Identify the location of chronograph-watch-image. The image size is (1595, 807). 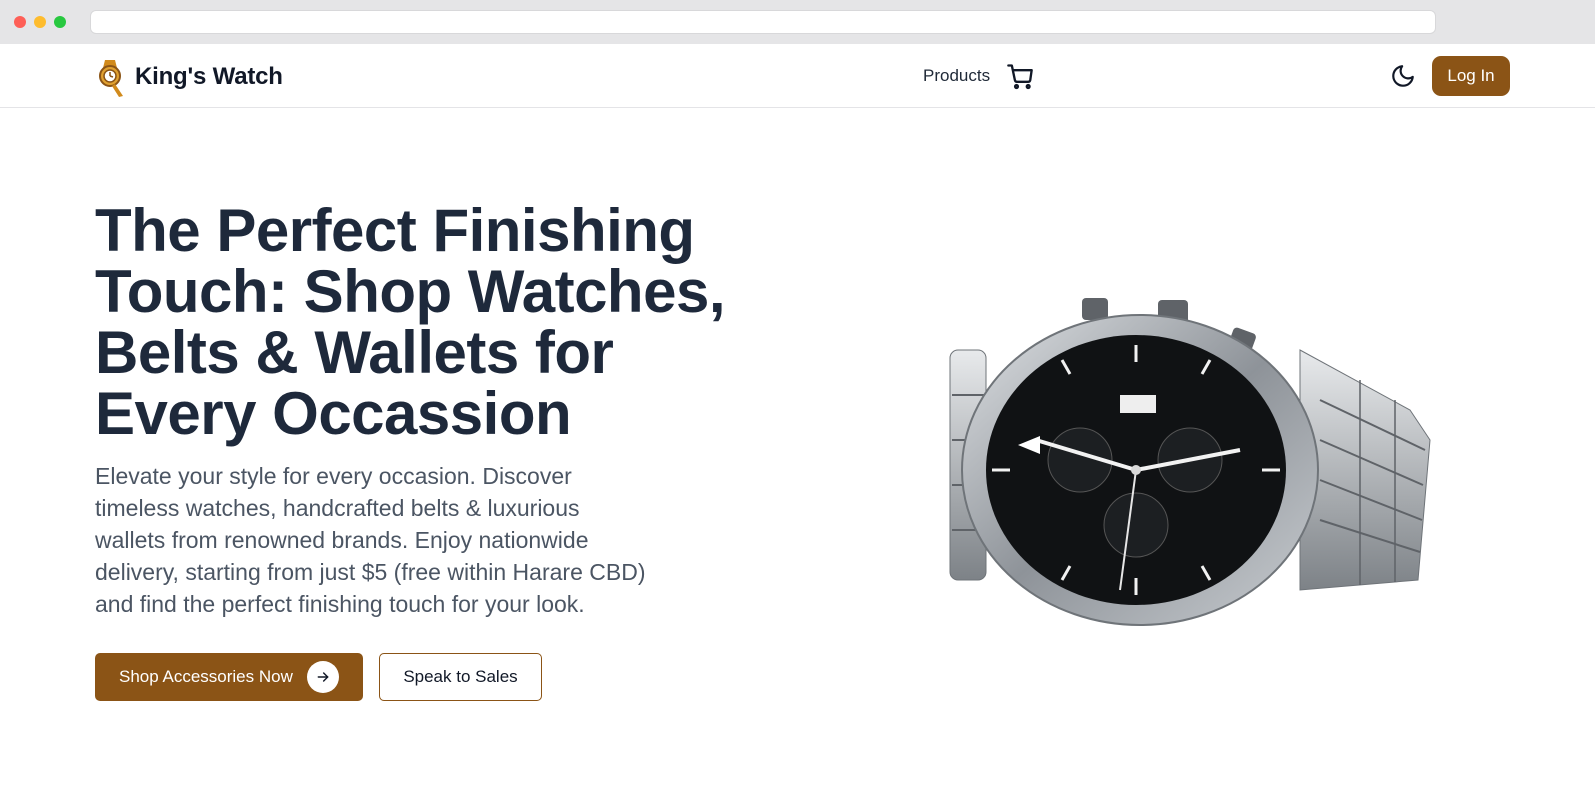
(1190, 462).